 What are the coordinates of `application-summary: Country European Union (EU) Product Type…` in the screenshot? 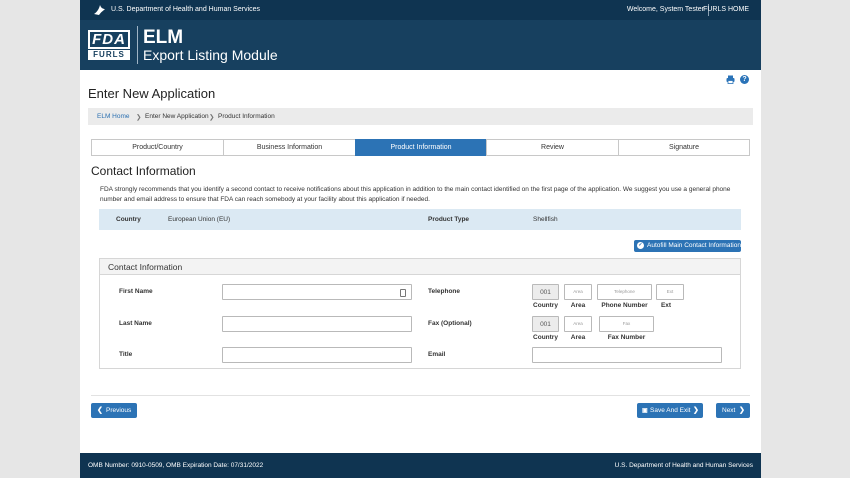 It's located at (420, 219).